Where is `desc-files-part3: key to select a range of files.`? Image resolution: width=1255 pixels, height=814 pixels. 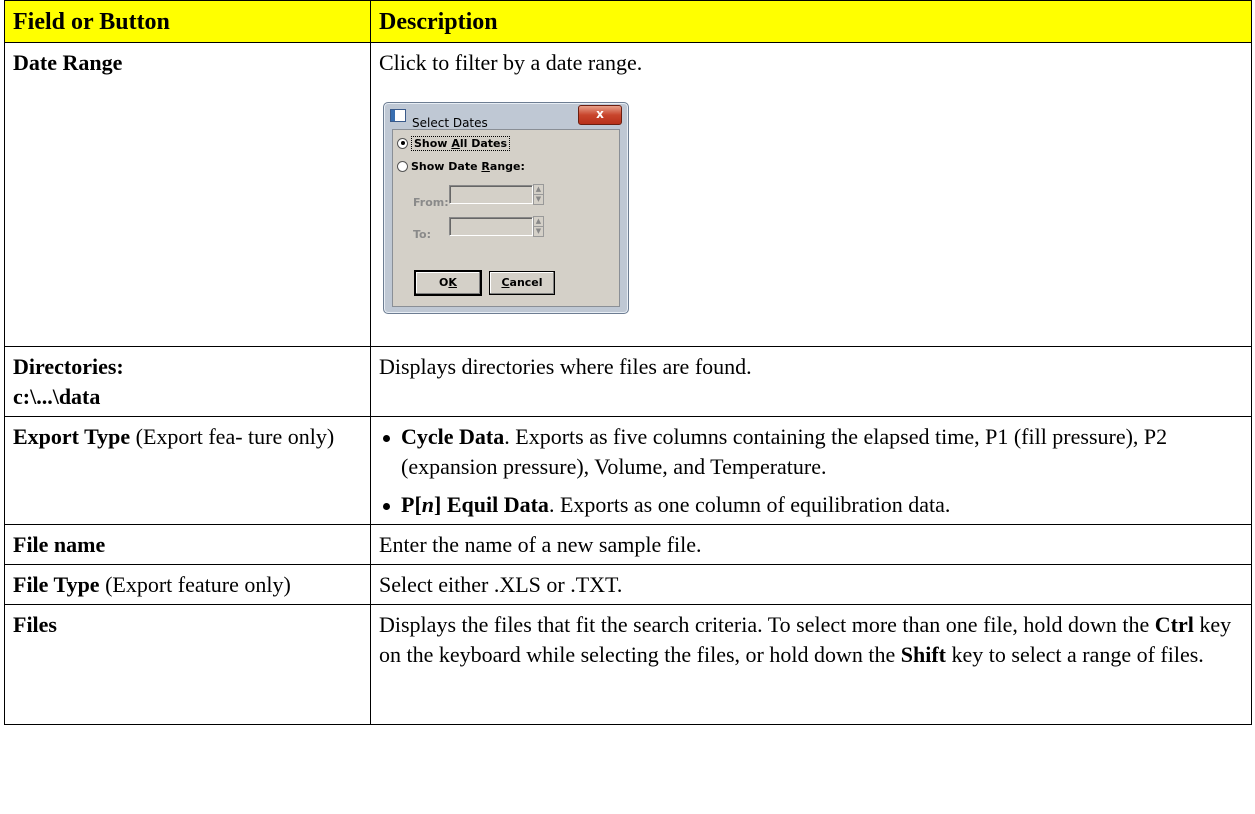 desc-files-part3: key to select a range of files. is located at coordinates (1075, 654).